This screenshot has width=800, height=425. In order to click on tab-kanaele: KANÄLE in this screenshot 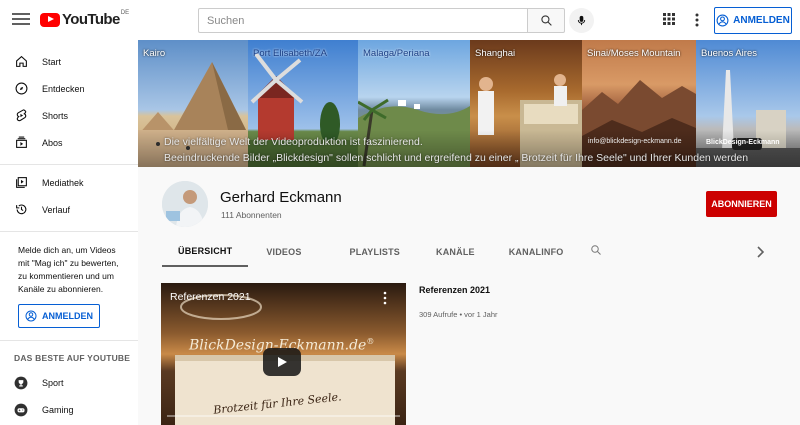, I will do `click(455, 252)`.